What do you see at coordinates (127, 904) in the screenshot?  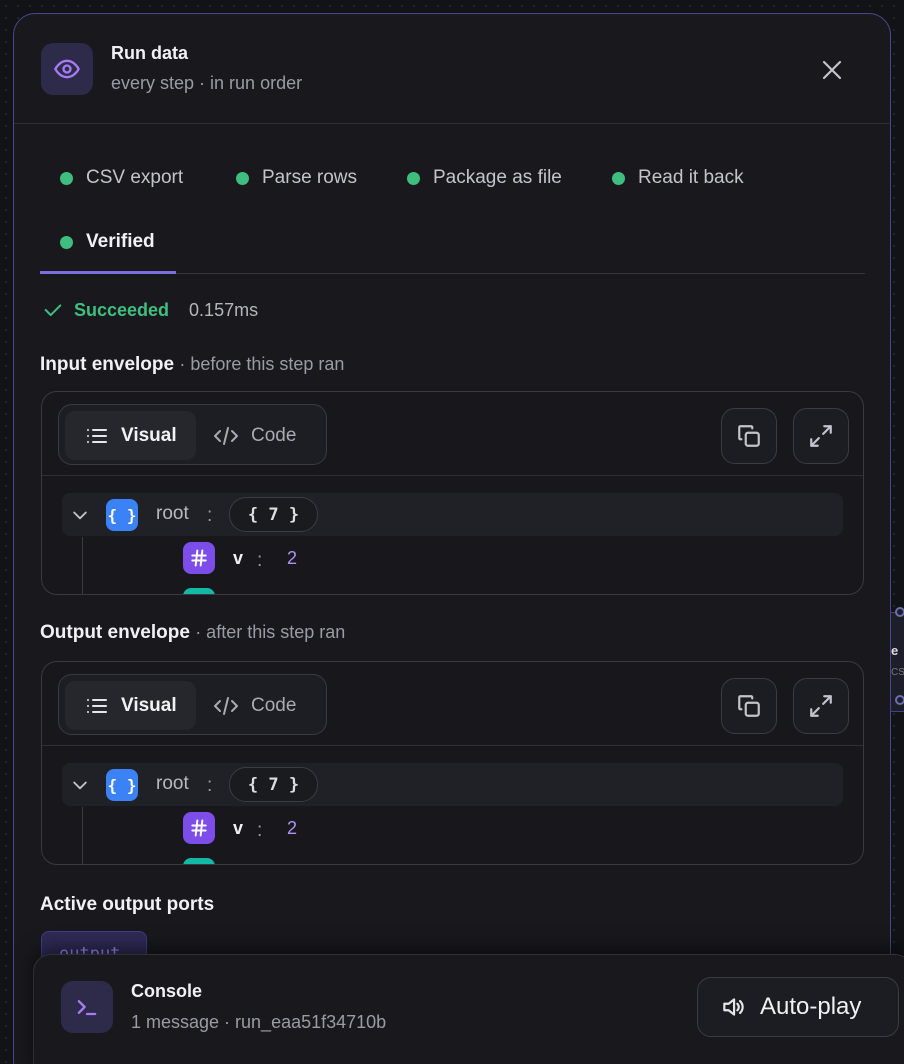 I see `active-ports-heading: Active output ports` at bounding box center [127, 904].